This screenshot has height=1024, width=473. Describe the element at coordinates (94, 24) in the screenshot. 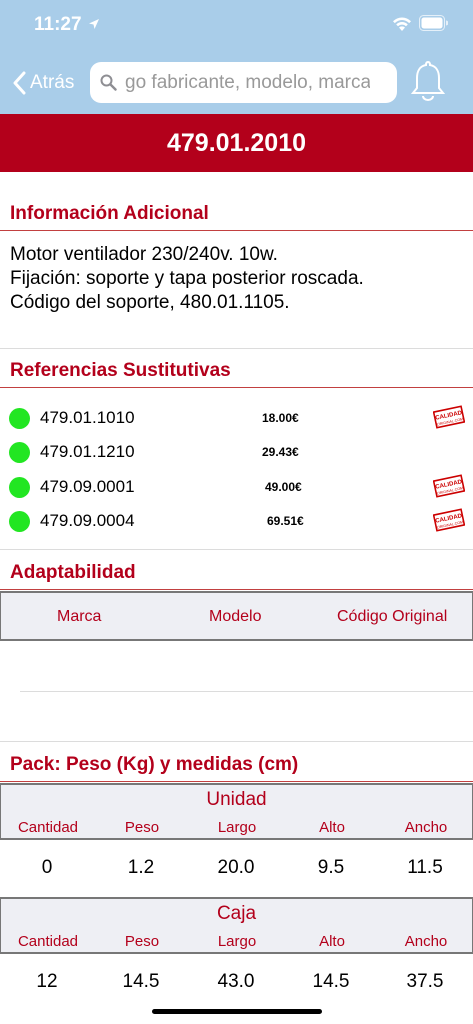

I see `location-arrow-icon` at that location.